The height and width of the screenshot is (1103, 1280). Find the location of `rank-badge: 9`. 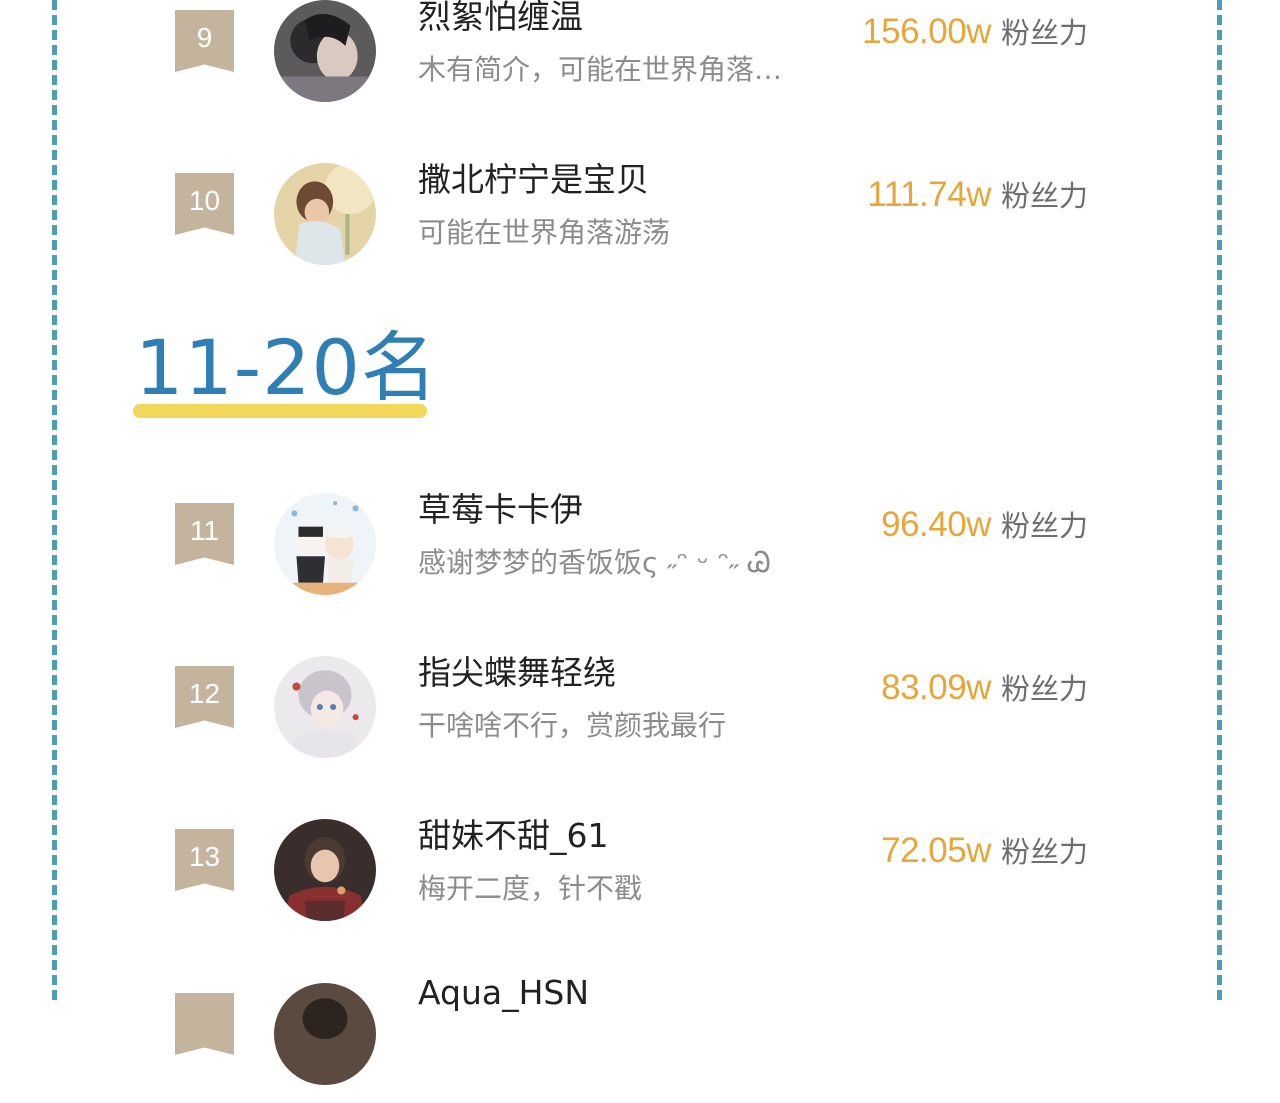

rank-badge: 9 is located at coordinates (204, 41).